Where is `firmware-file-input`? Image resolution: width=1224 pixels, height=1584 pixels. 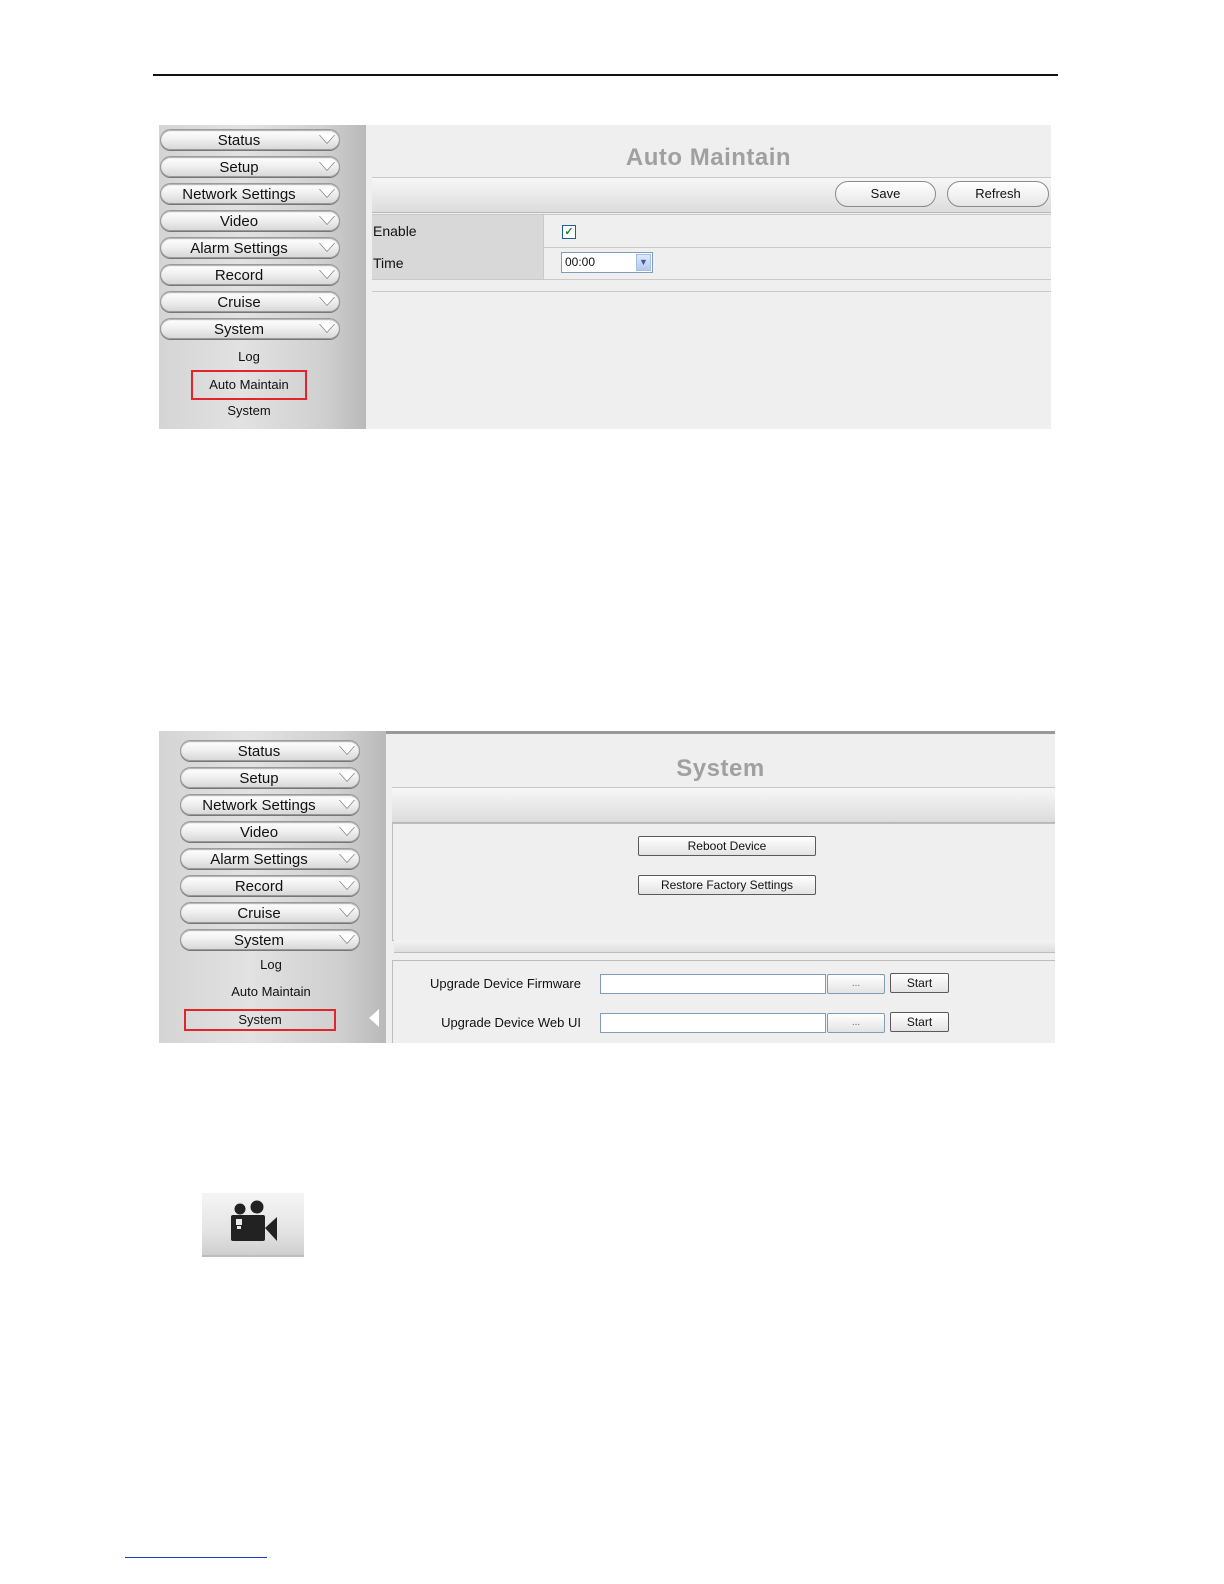 firmware-file-input is located at coordinates (713, 984).